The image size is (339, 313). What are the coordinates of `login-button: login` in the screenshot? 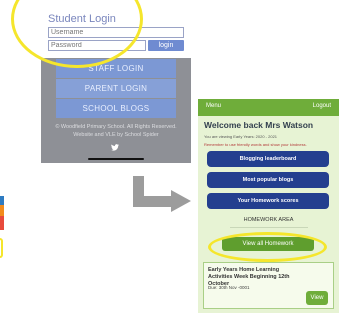 It's located at (166, 45).